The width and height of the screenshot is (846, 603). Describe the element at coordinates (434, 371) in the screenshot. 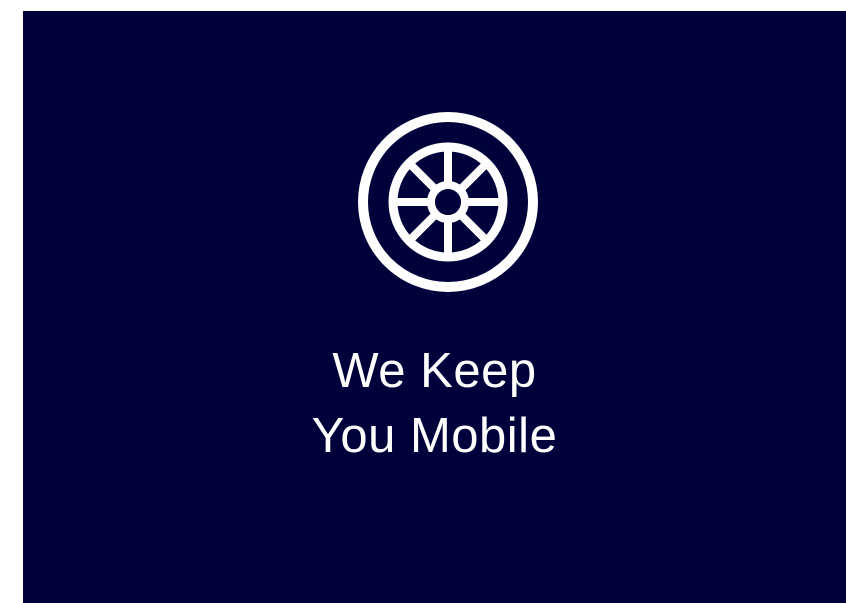

I see `tagline-line-1: We Keep` at that location.